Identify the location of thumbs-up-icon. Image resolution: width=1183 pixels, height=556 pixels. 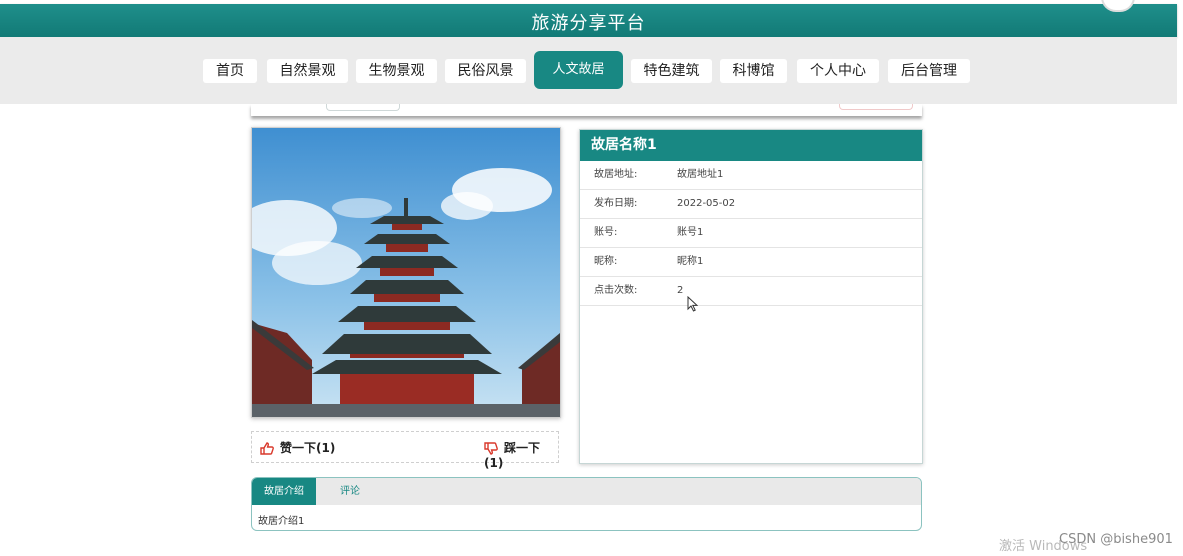
(267, 448).